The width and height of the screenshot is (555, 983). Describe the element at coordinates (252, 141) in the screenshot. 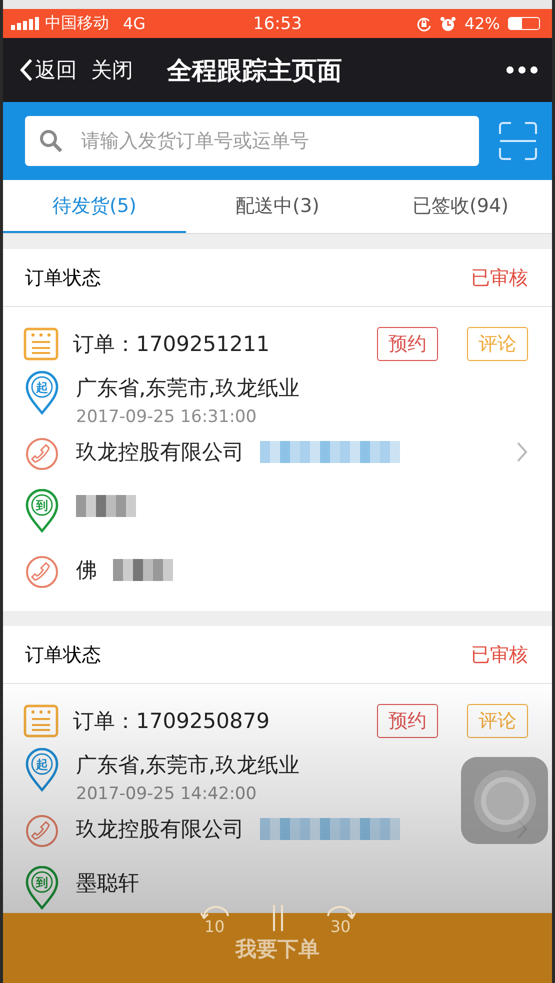

I see `search-field: 请输入发货订单号或运单号` at that location.